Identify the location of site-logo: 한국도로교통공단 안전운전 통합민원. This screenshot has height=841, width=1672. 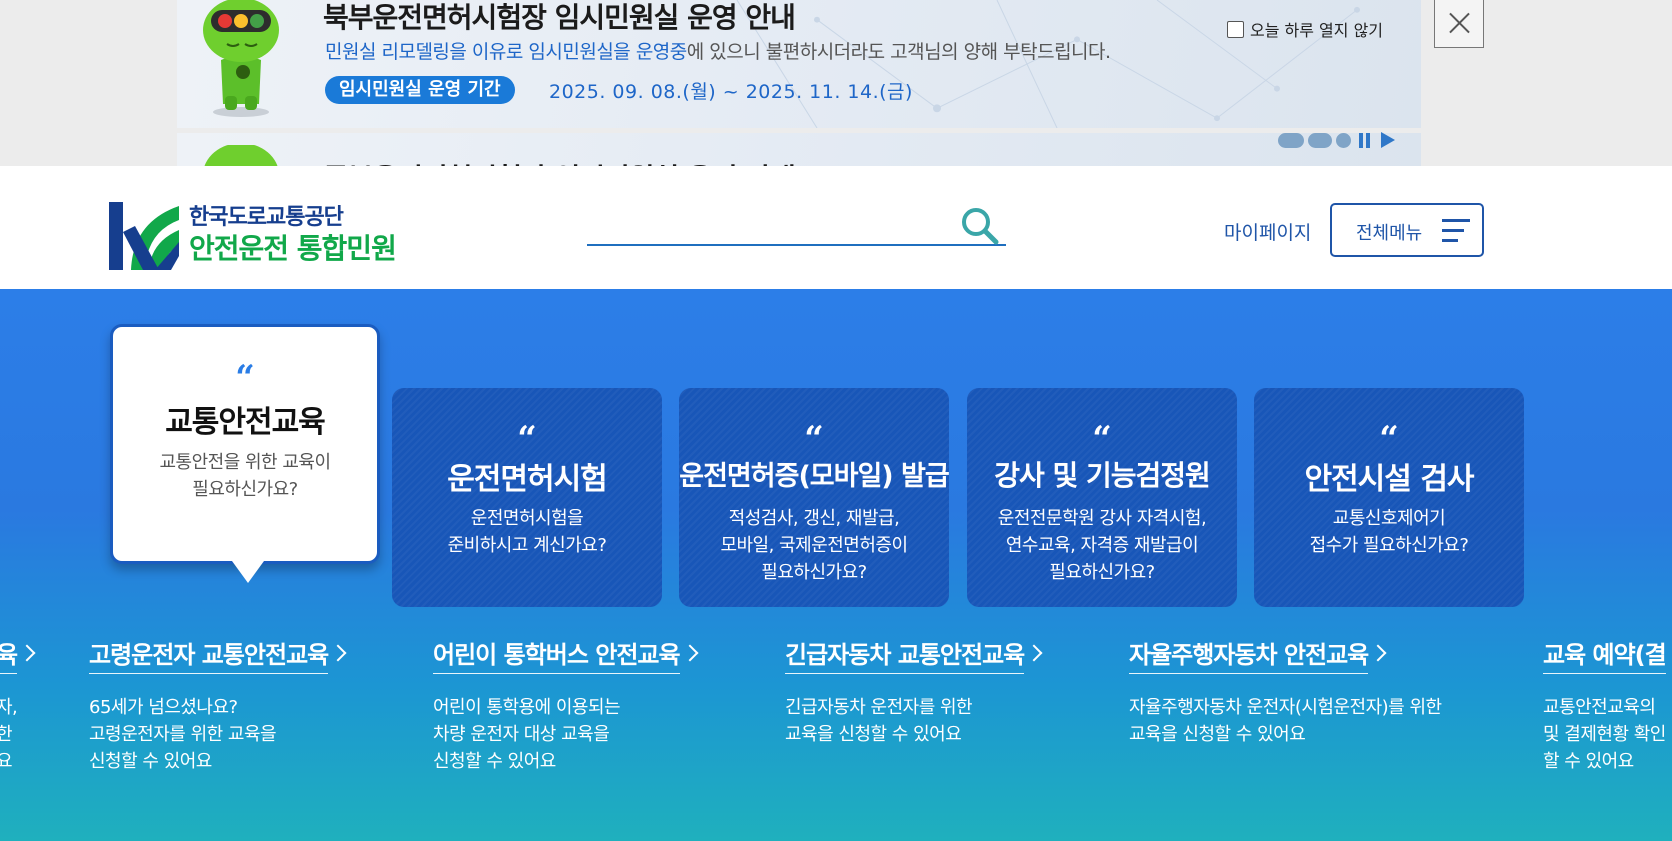
(253, 236).